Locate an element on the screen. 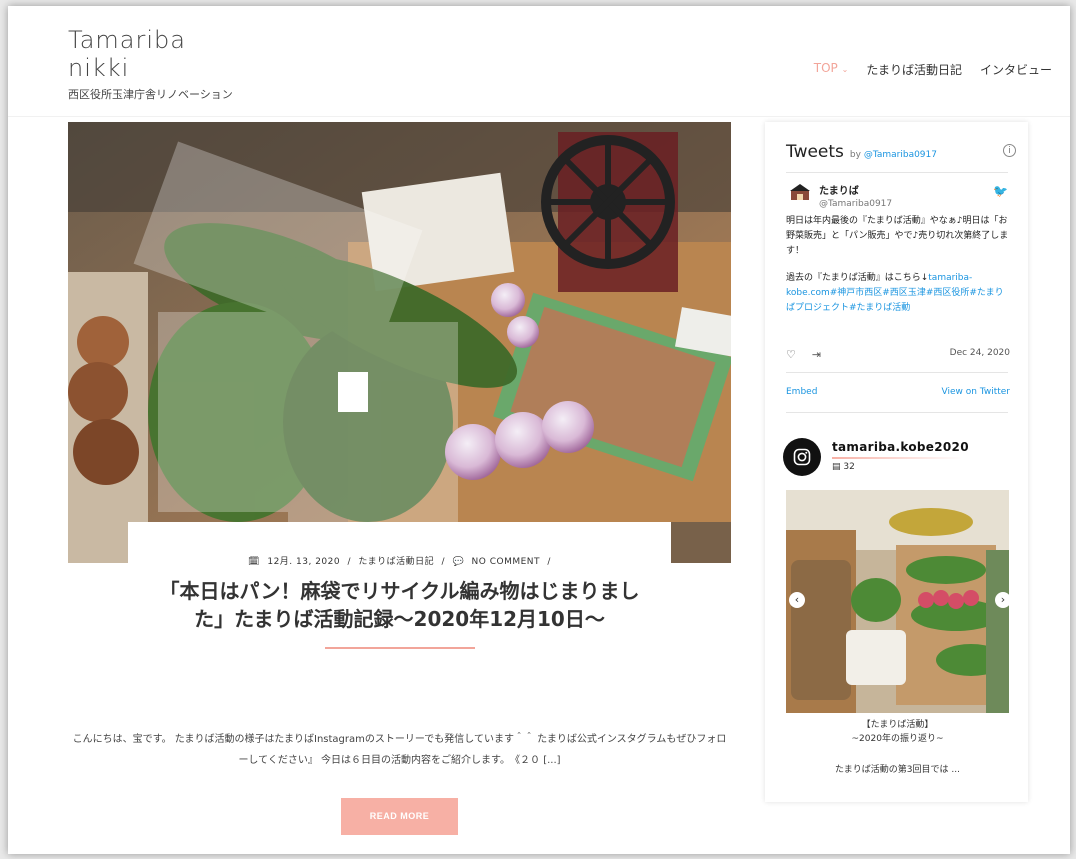  site-title-line2: nikki is located at coordinates (143, 68).